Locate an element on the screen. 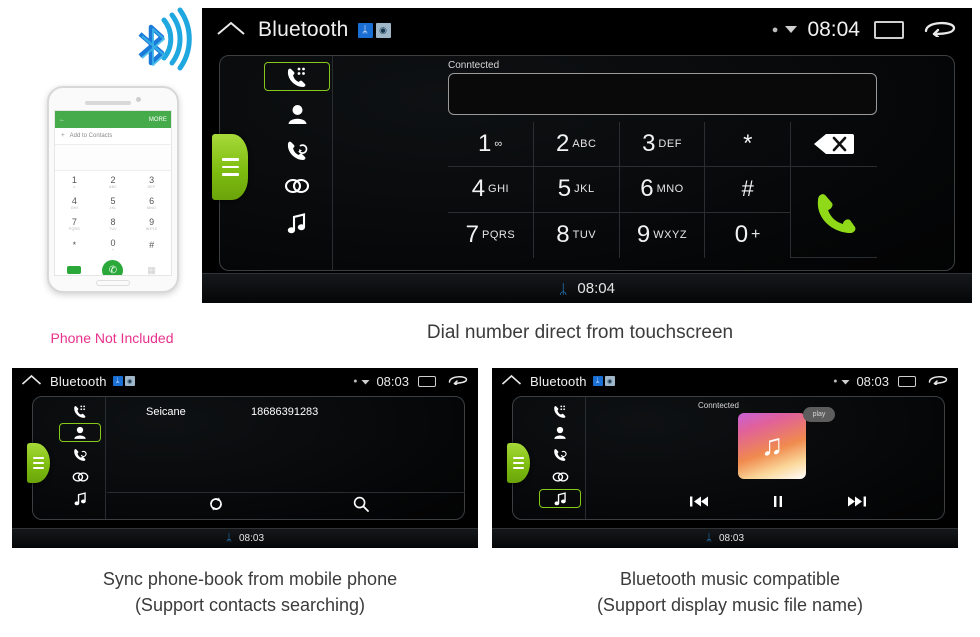  previous-track-button is located at coordinates (699, 504).